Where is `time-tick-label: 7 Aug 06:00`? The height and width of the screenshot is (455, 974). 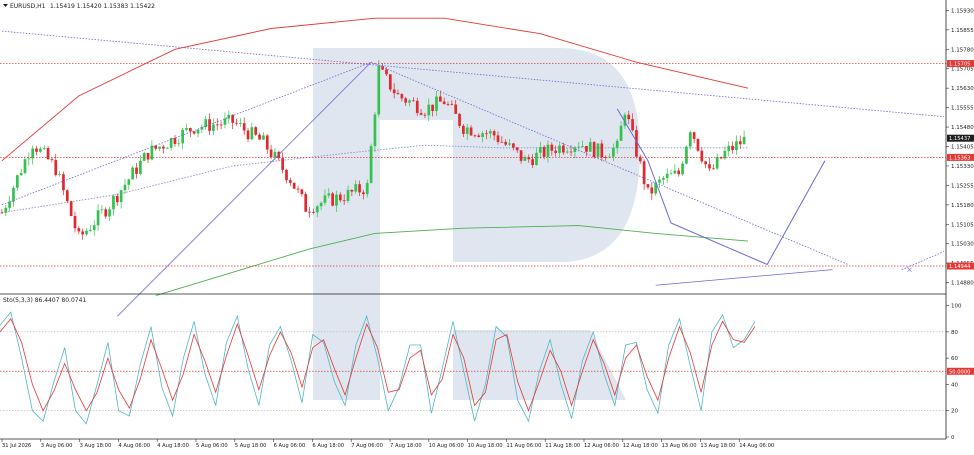
time-tick-label: 7 Aug 06:00 is located at coordinates (367, 446).